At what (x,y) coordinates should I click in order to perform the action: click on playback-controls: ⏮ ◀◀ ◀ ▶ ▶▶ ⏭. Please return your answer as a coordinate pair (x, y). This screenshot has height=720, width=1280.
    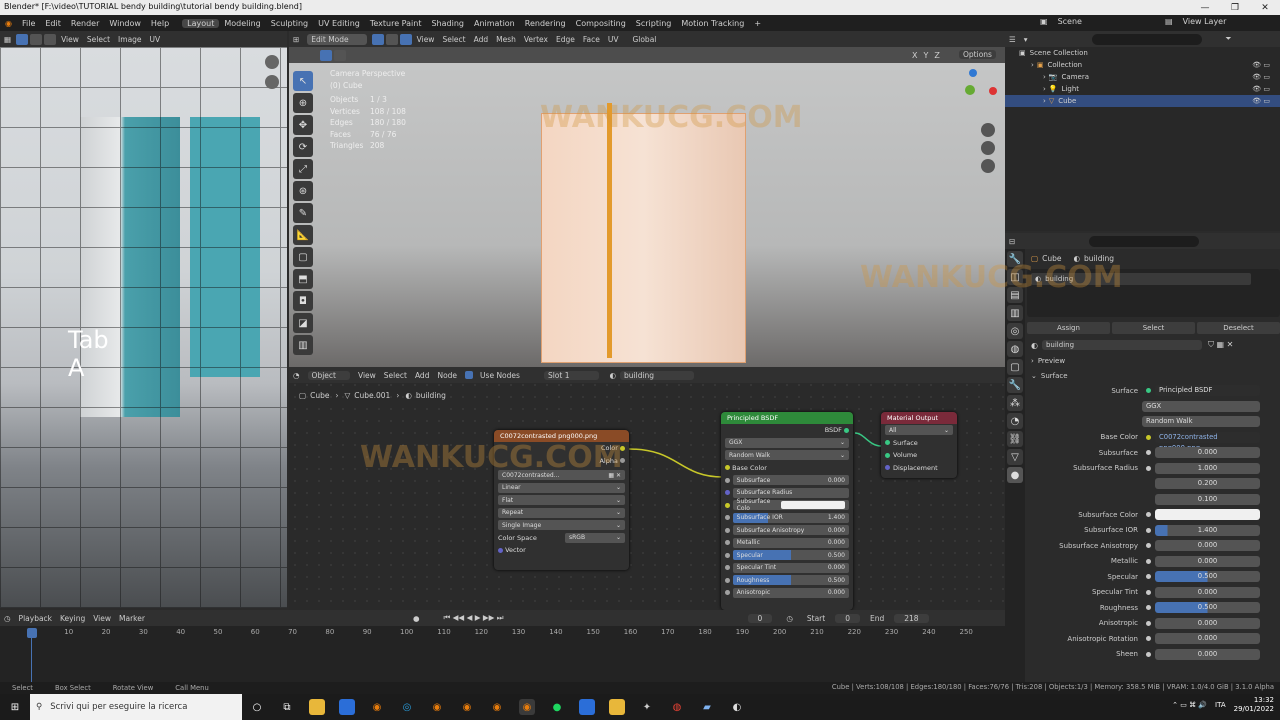
    Looking at the image, I should click on (474, 618).